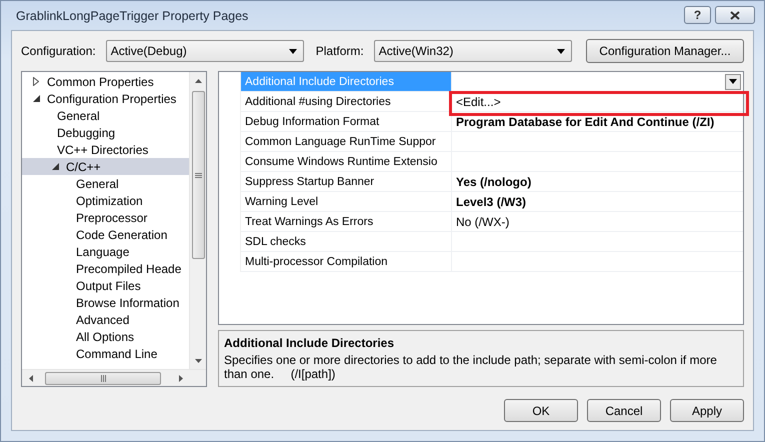 The height and width of the screenshot is (442, 765). Describe the element at coordinates (105, 319) in the screenshot. I see `tree-item: Advanced` at that location.